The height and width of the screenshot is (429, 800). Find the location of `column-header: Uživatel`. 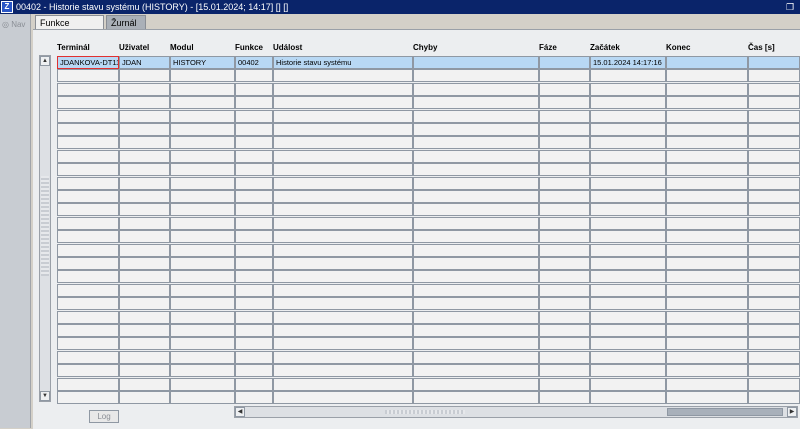

column-header: Uživatel is located at coordinates (134, 48).